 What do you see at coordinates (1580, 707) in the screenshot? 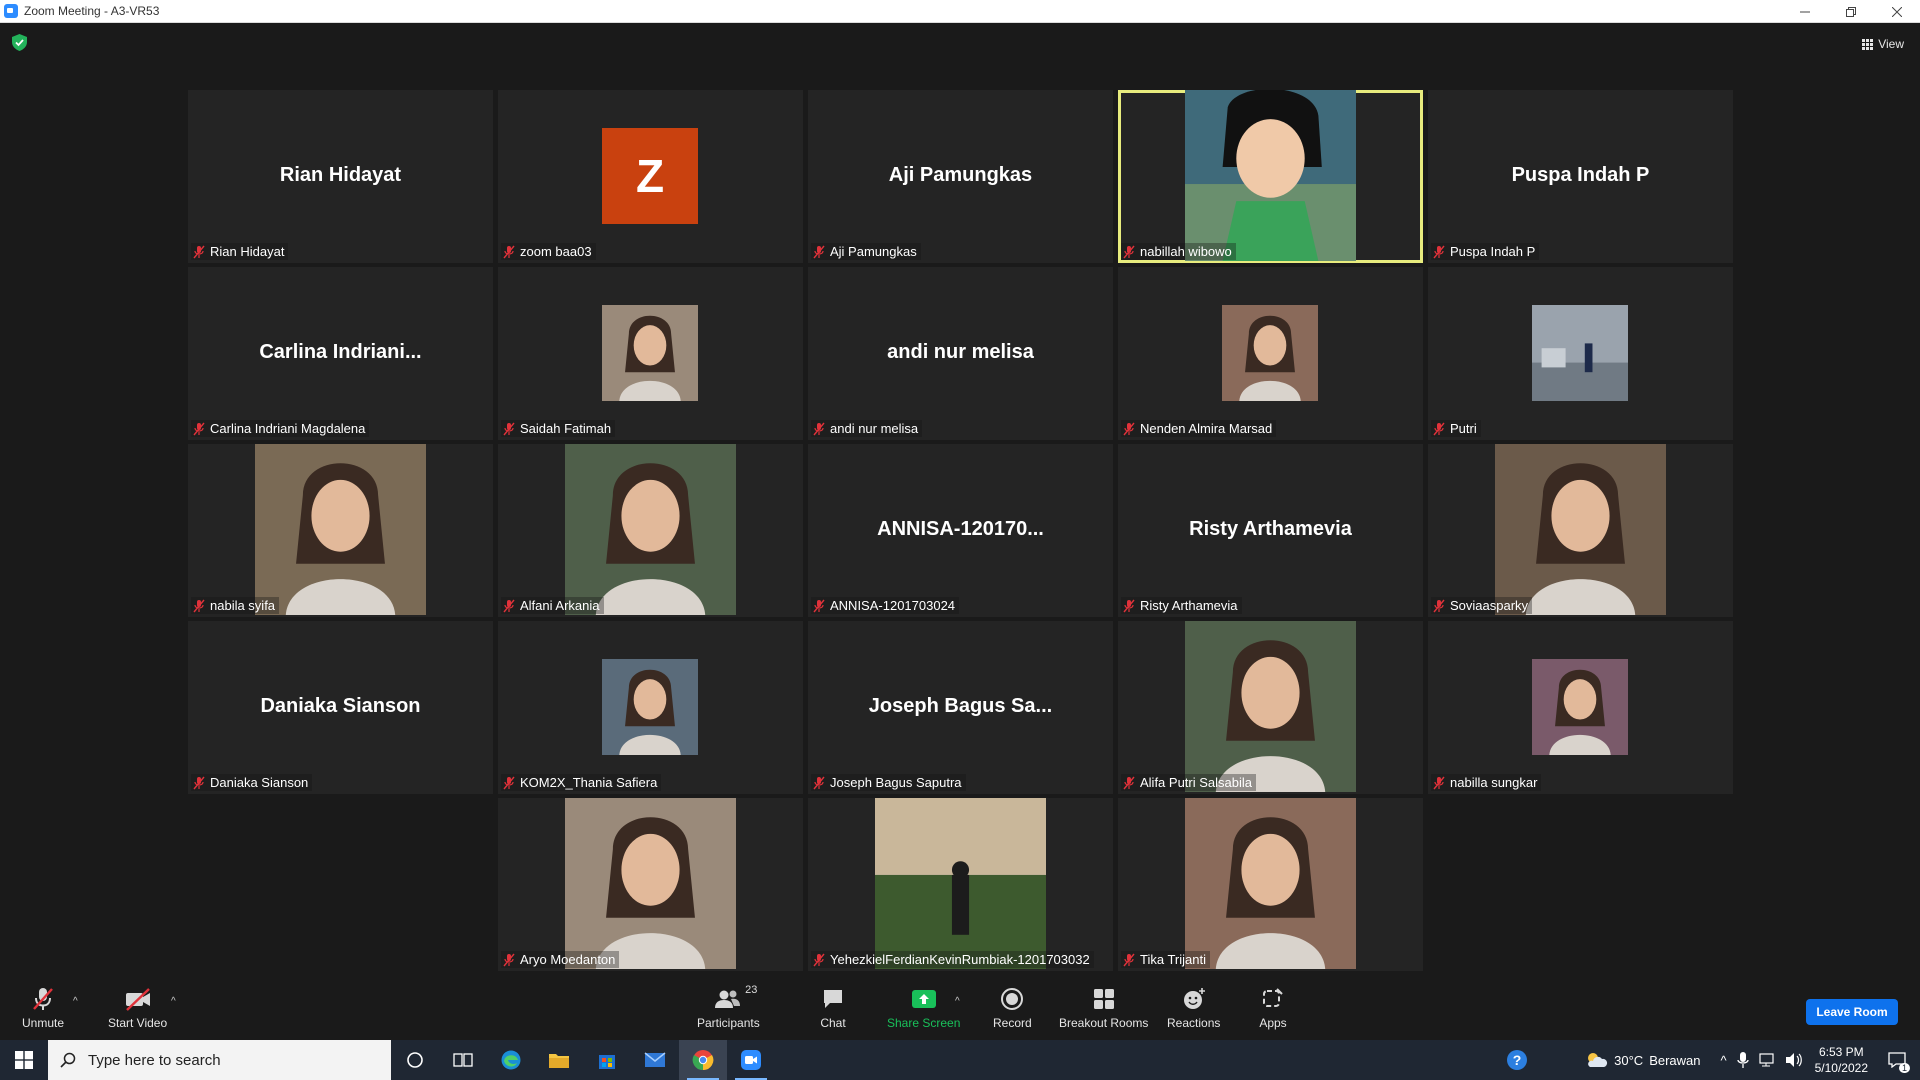
I see `participant-tile: nabilla sungkar` at bounding box center [1580, 707].